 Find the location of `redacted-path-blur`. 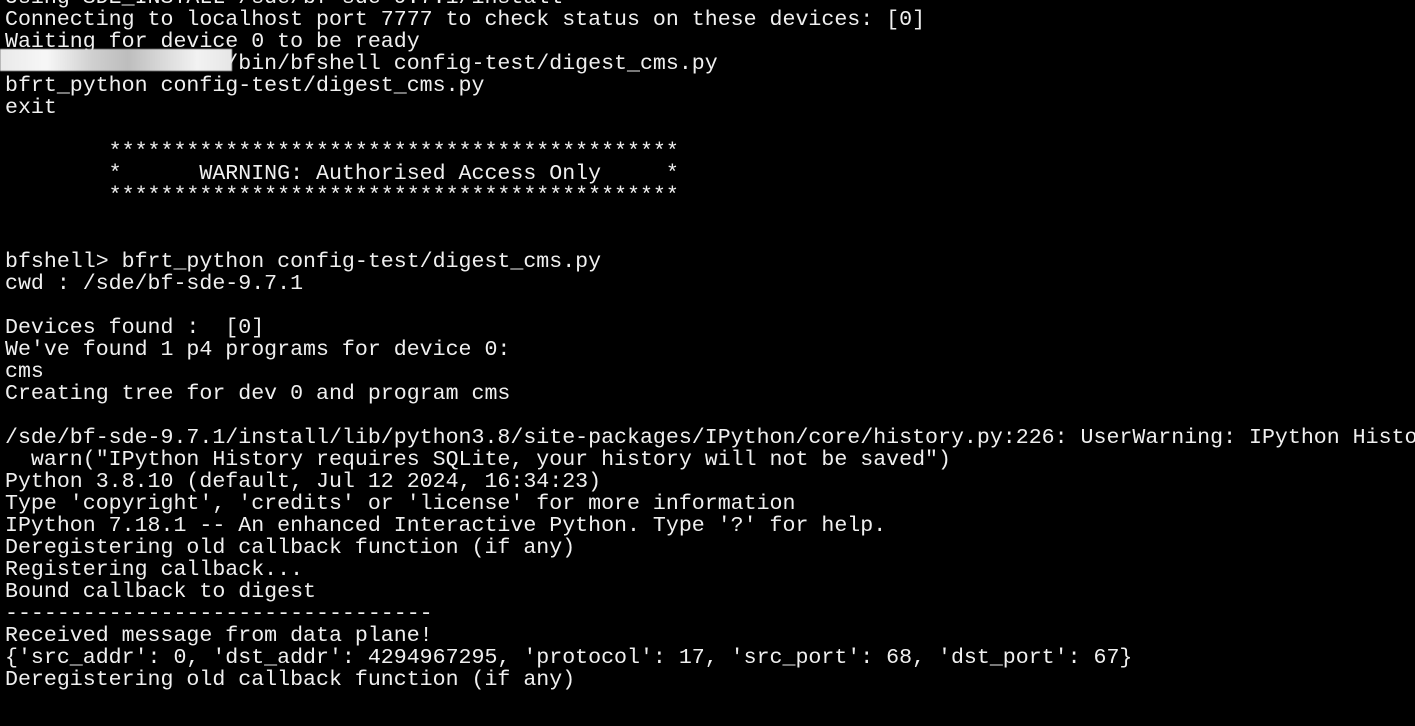

redacted-path-blur is located at coordinates (116, 60).